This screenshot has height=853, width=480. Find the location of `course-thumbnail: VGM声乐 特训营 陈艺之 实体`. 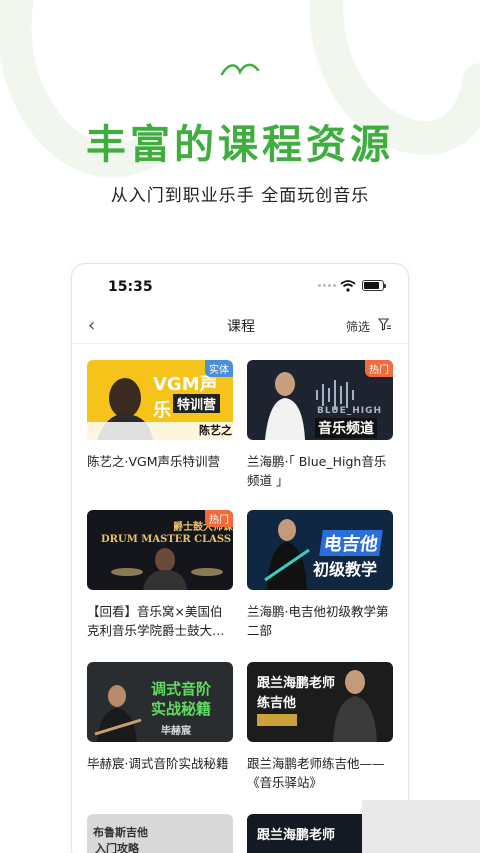

course-thumbnail: VGM声乐 特训营 陈艺之 实体 is located at coordinates (160, 400).